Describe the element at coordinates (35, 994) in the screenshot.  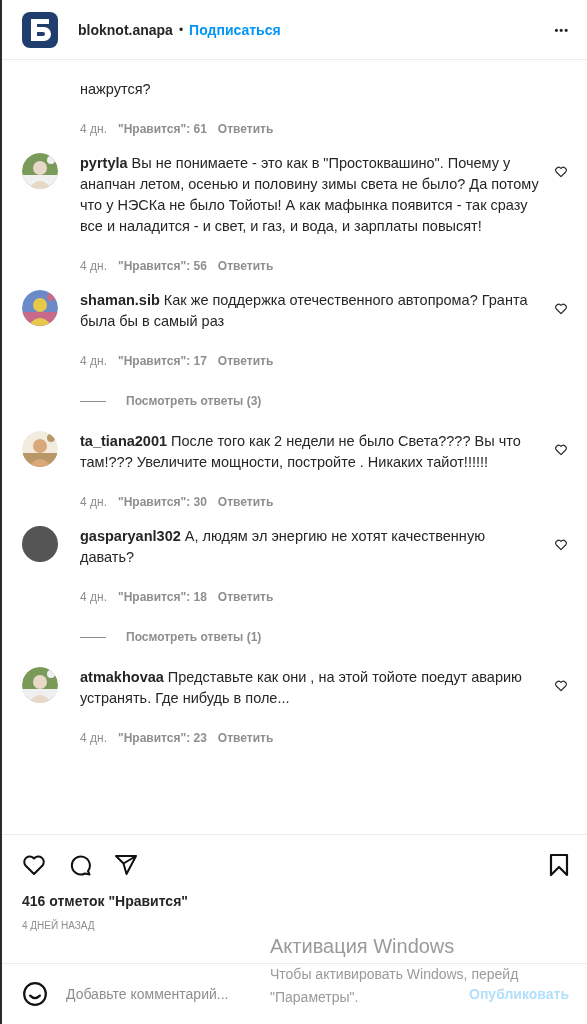
I see `emoji-icon` at that location.